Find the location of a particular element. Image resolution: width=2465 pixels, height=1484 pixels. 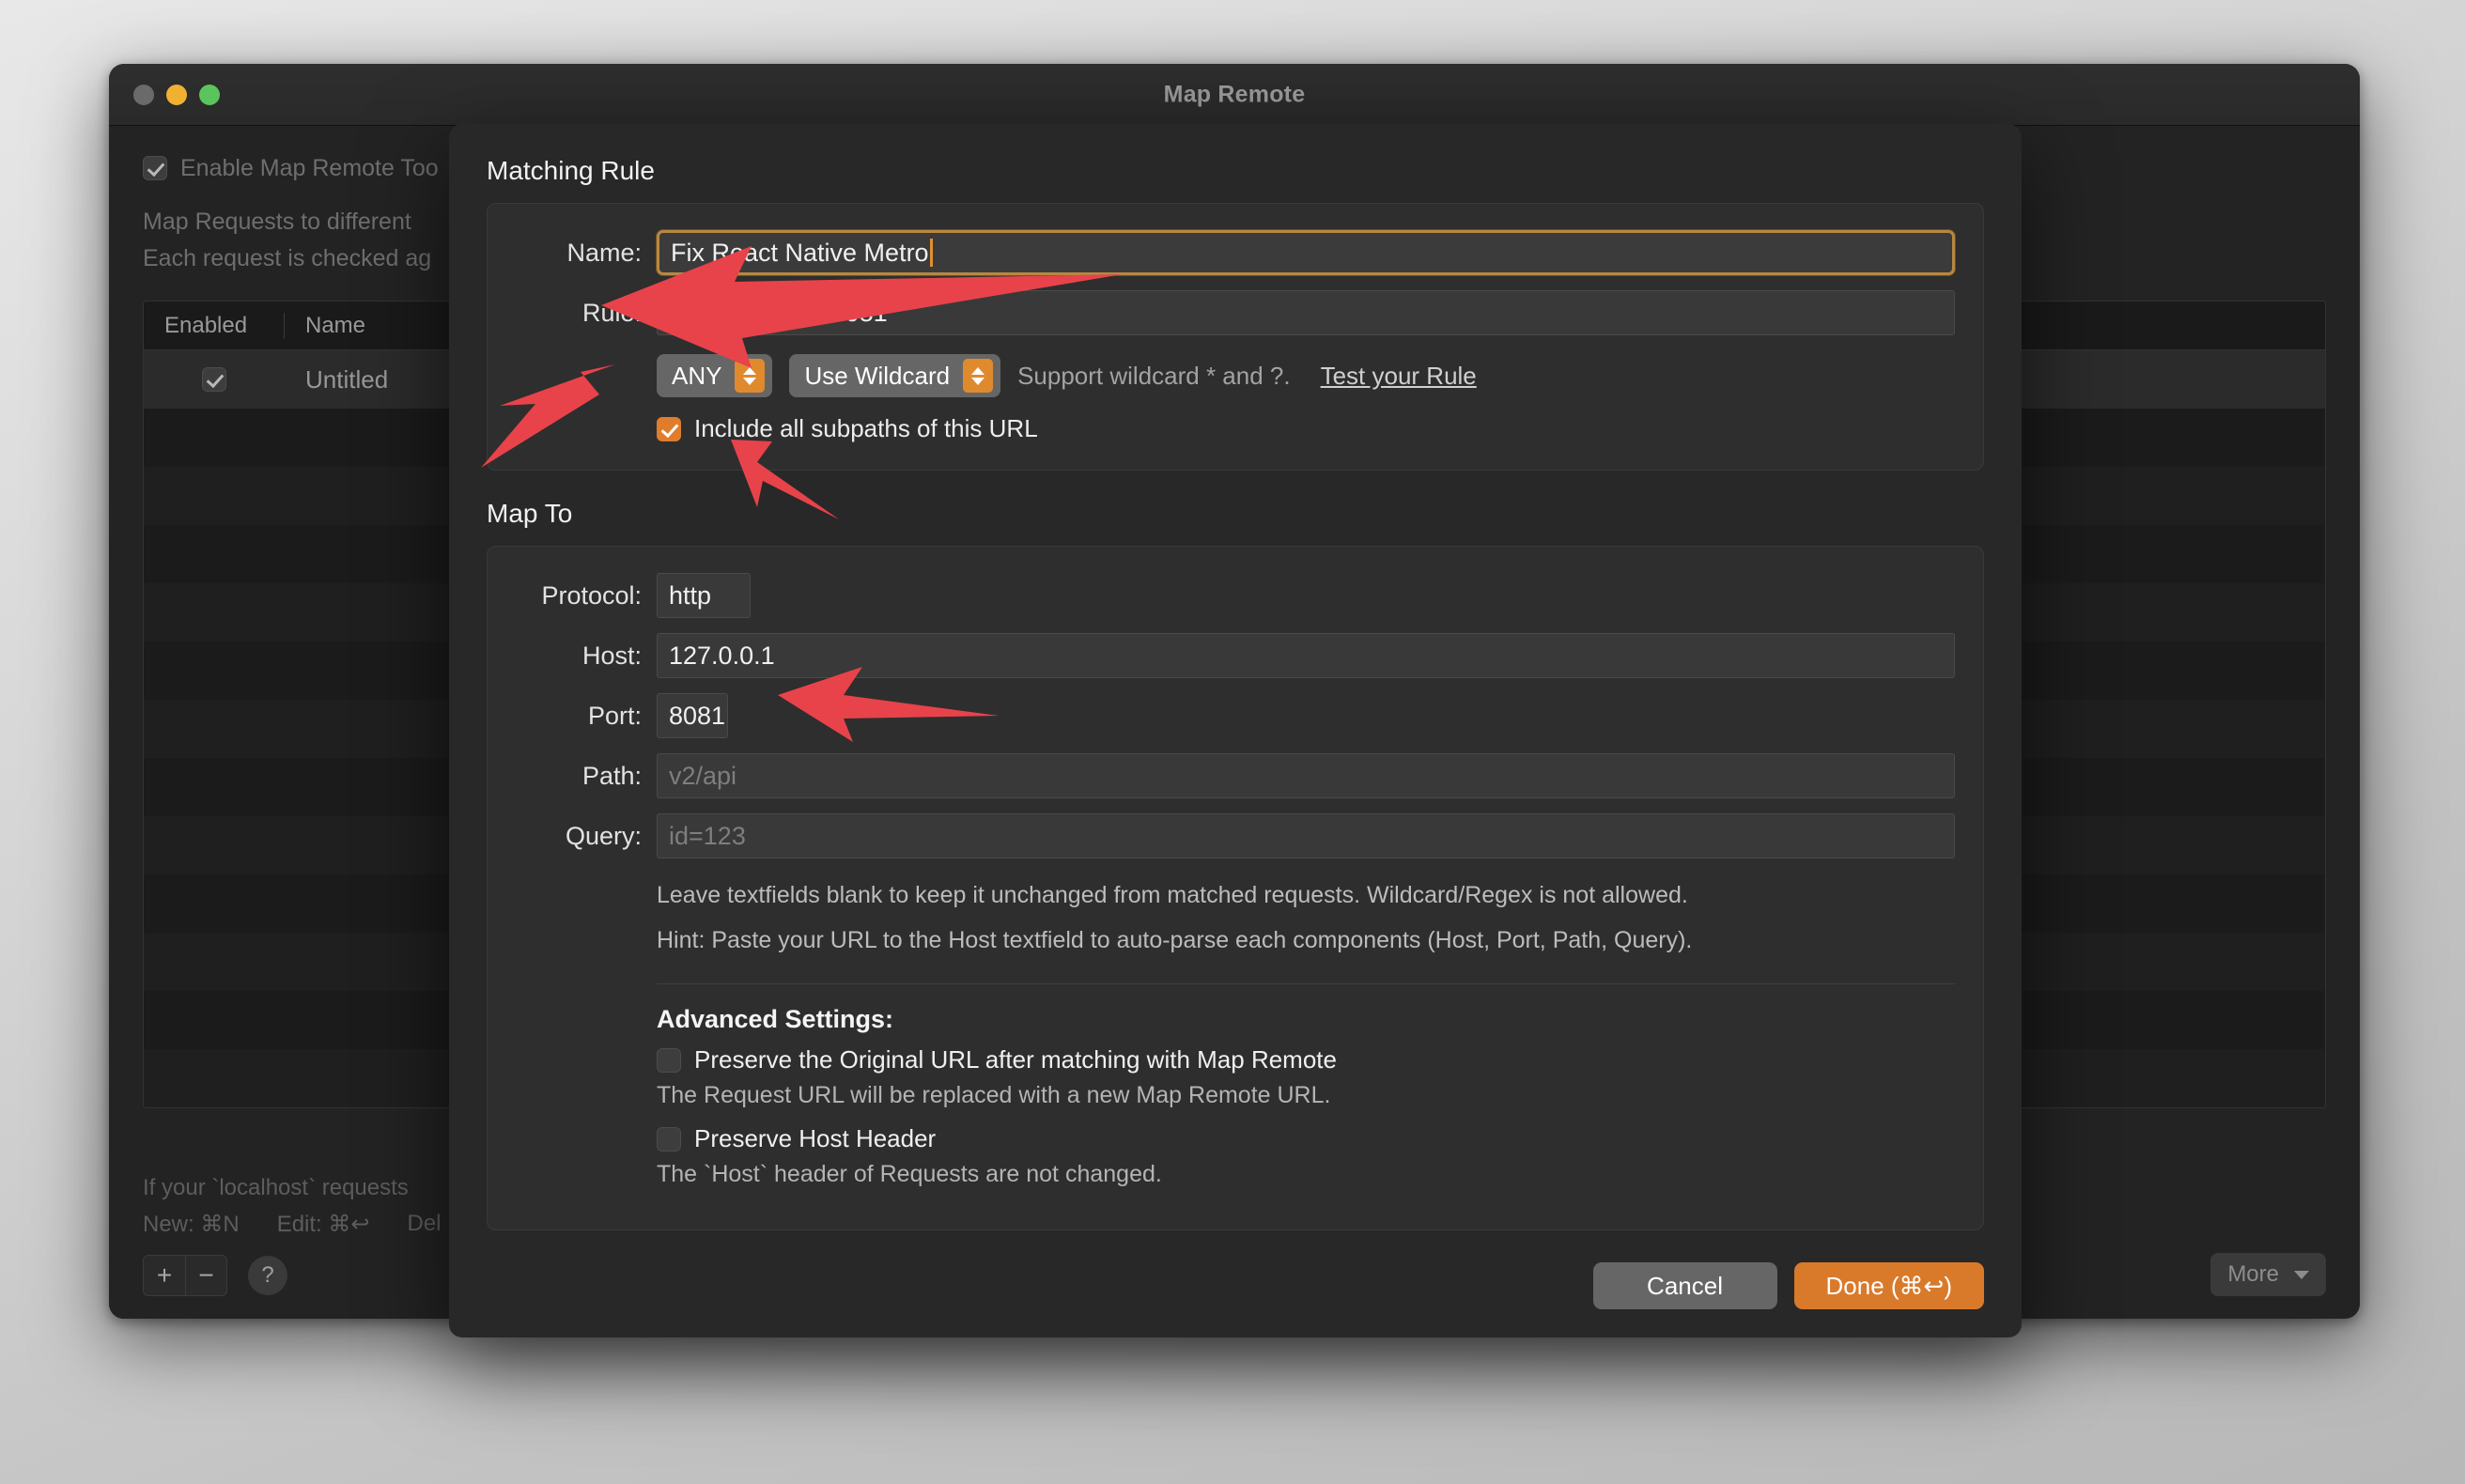

port-input: 8081 is located at coordinates (692, 715).